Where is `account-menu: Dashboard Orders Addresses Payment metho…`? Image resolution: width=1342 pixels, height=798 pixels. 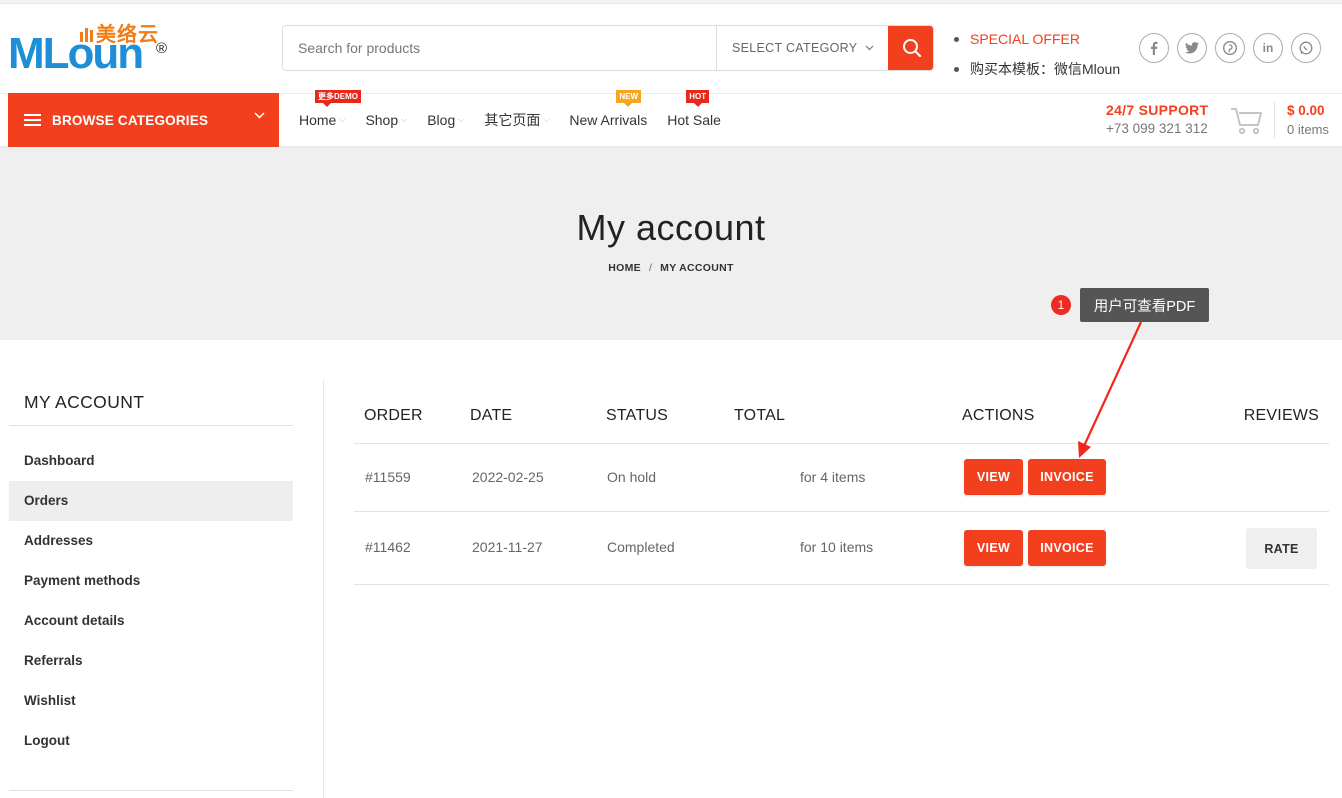
account-menu: Dashboard Orders Addresses Payment metho… is located at coordinates (151, 601).